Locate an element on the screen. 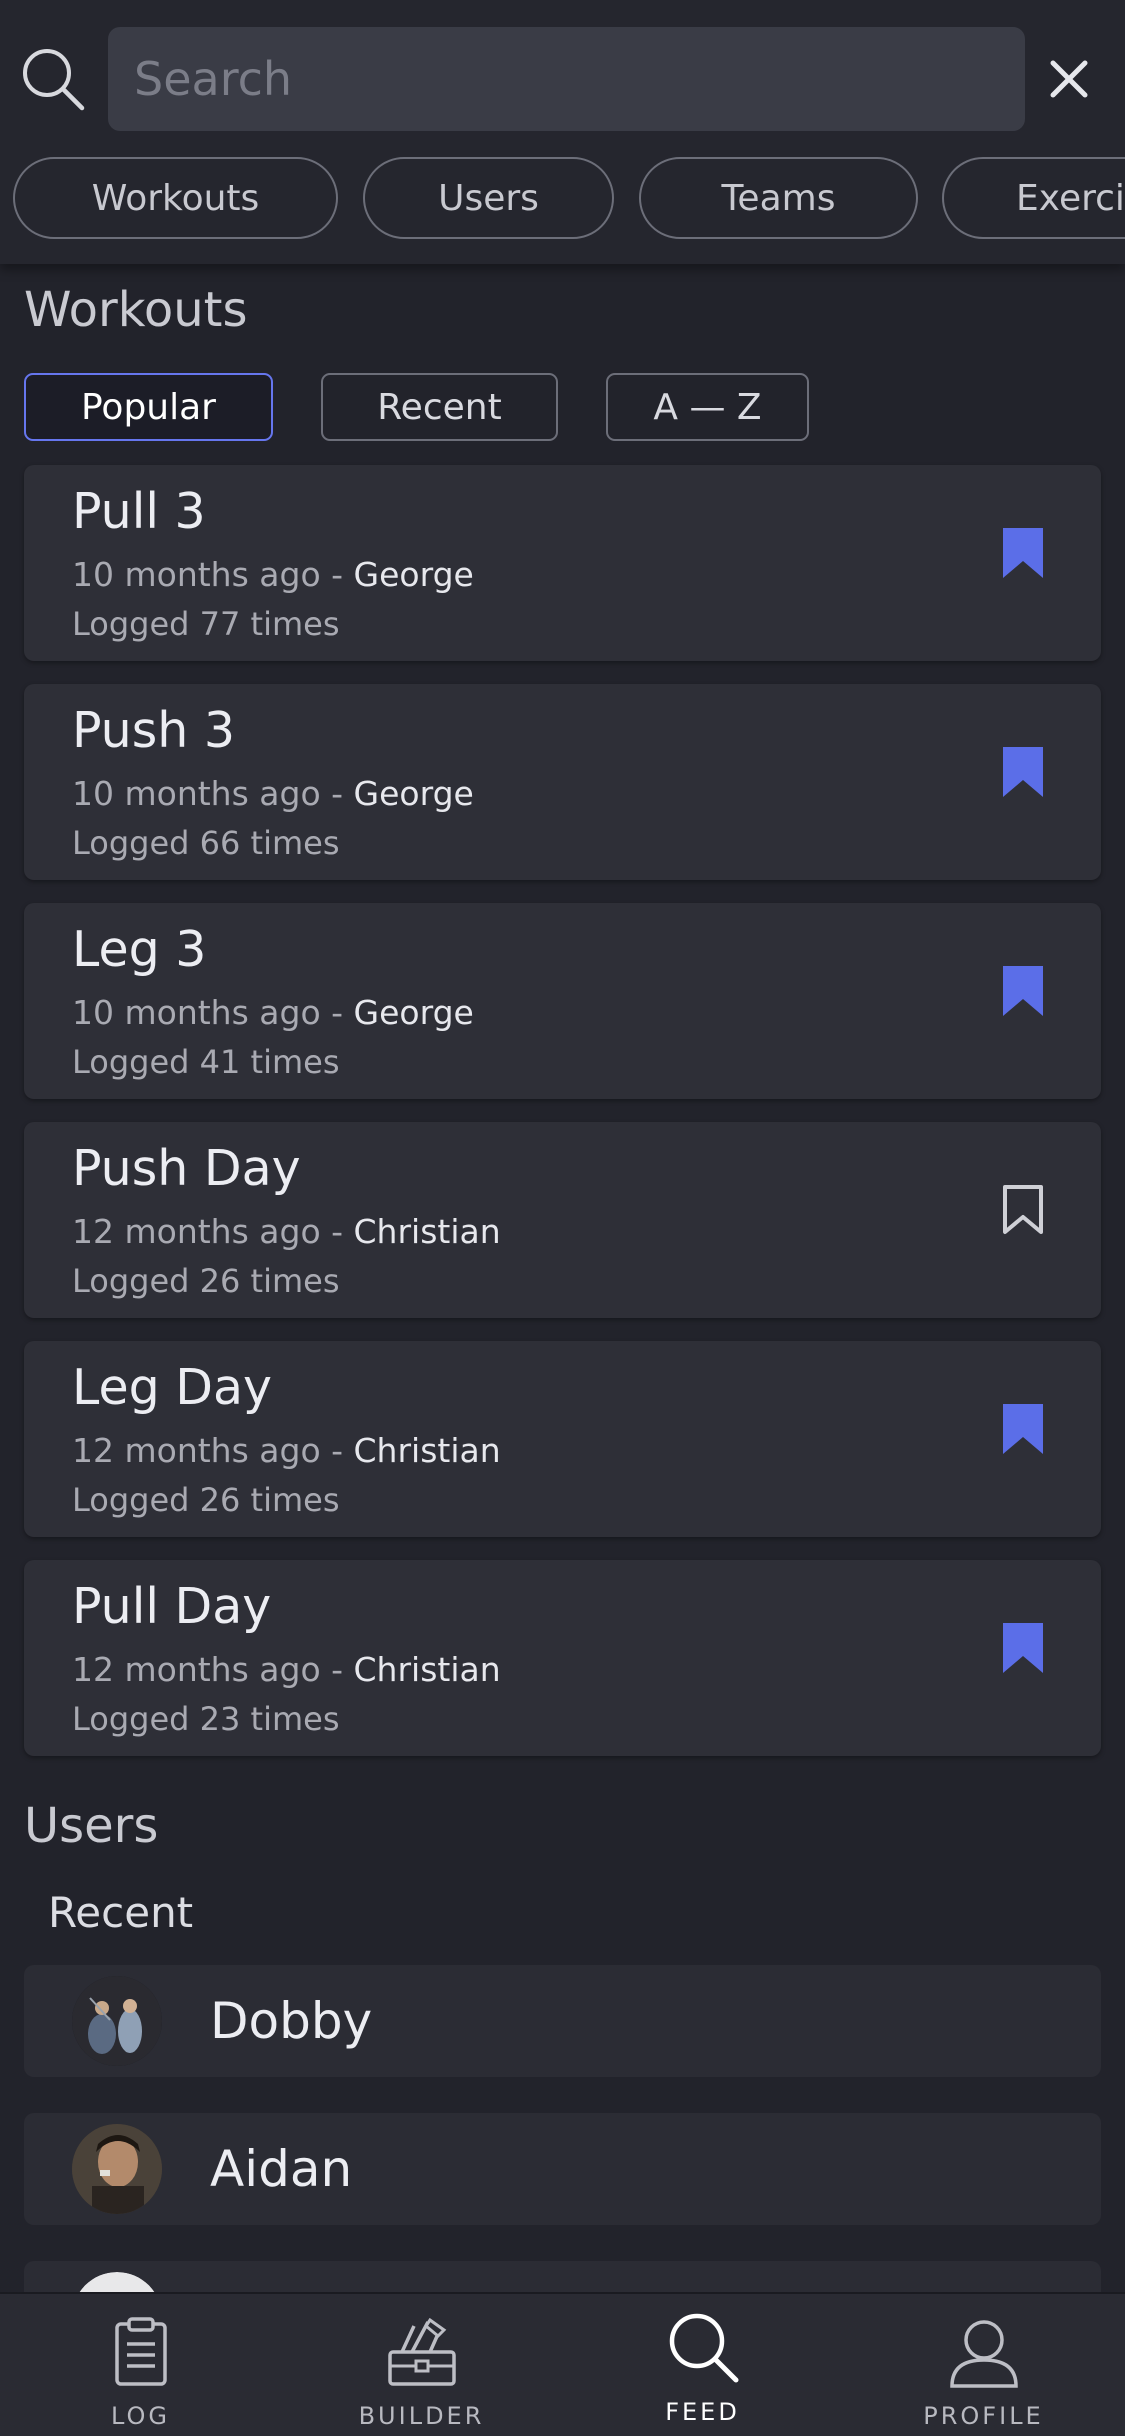 Image resolution: width=1125 pixels, height=2436 pixels. bottom-nav: LOG BUILDER FEED PROFILE is located at coordinates (562, 2364).